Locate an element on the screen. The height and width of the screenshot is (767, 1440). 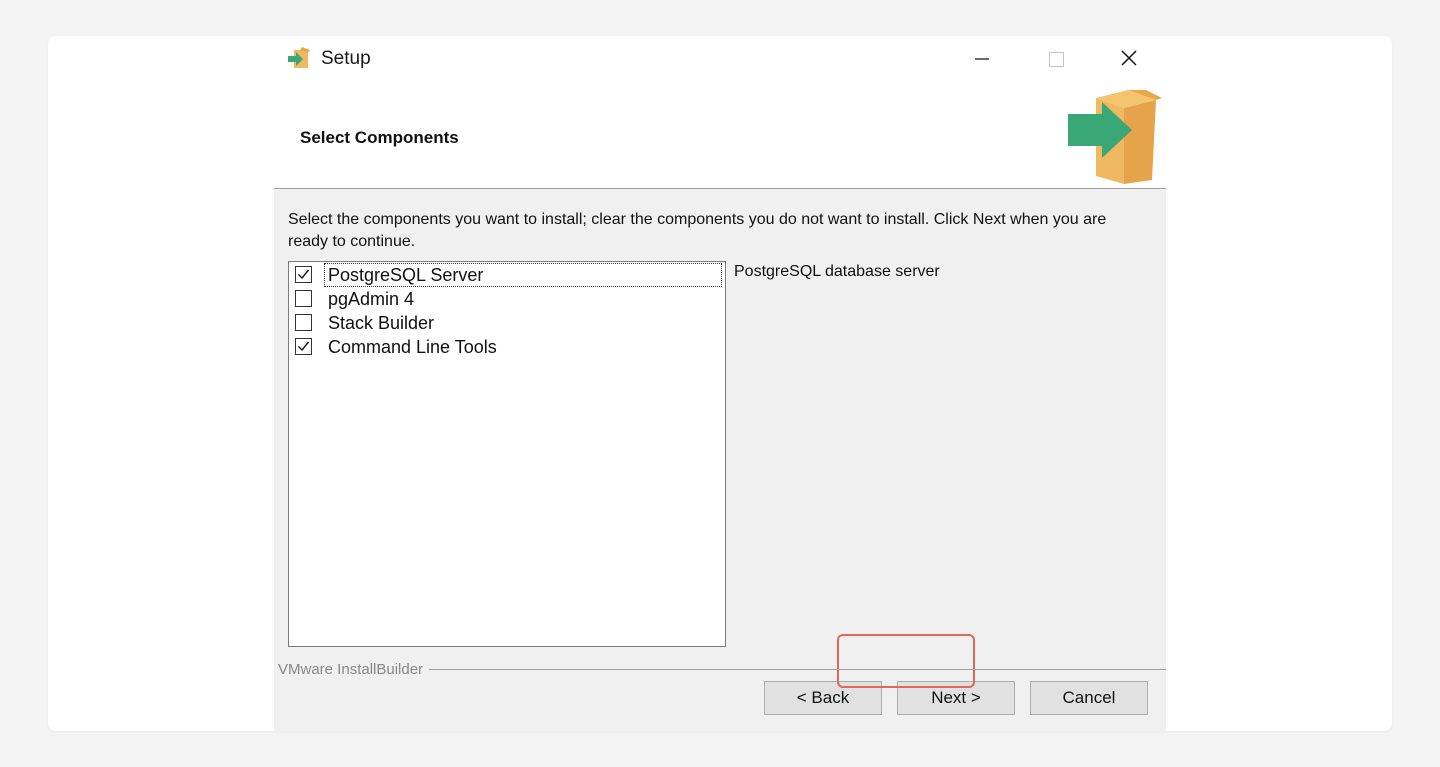
list-item-label: Command Line Tools is located at coordinates (412, 347).